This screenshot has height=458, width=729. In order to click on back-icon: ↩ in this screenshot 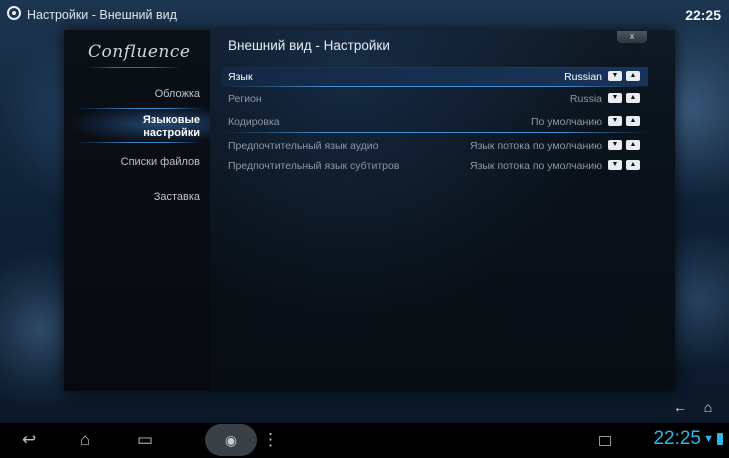, I will do `click(29, 440)`.